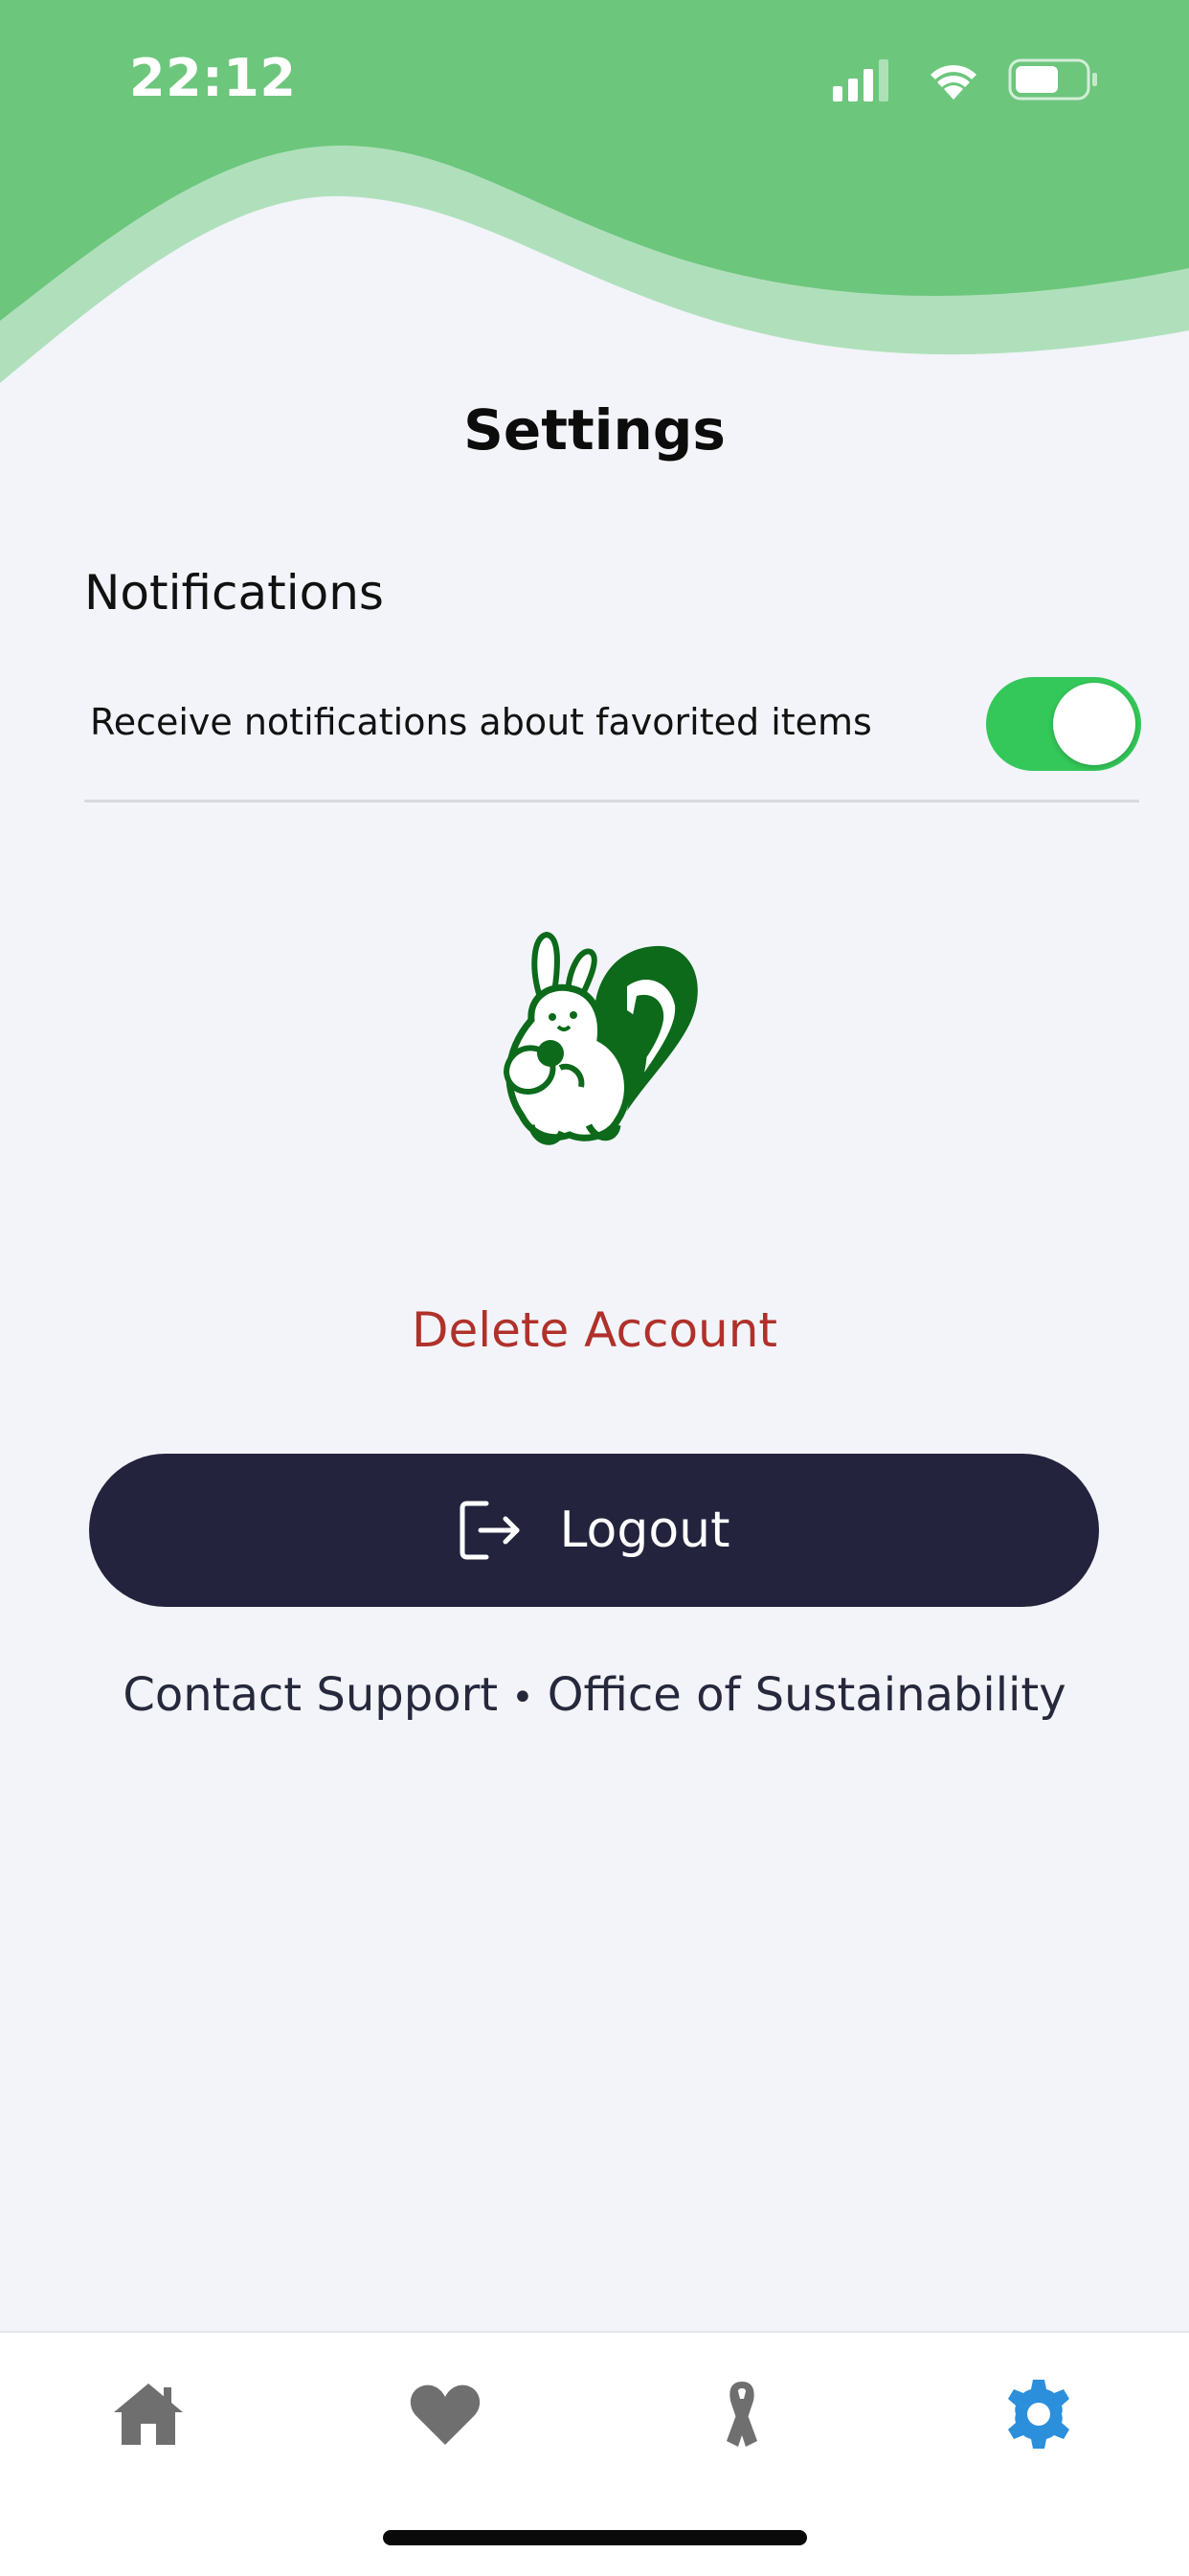 The image size is (1189, 2576). I want to click on squirrel-icon, so click(600, 1038).